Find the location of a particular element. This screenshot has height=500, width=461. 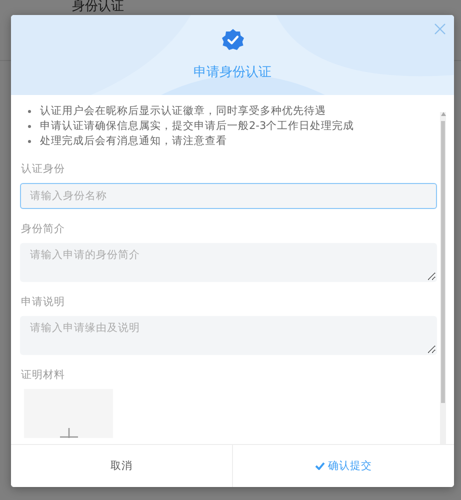

cancel-button: 取消 is located at coordinates (121, 466).